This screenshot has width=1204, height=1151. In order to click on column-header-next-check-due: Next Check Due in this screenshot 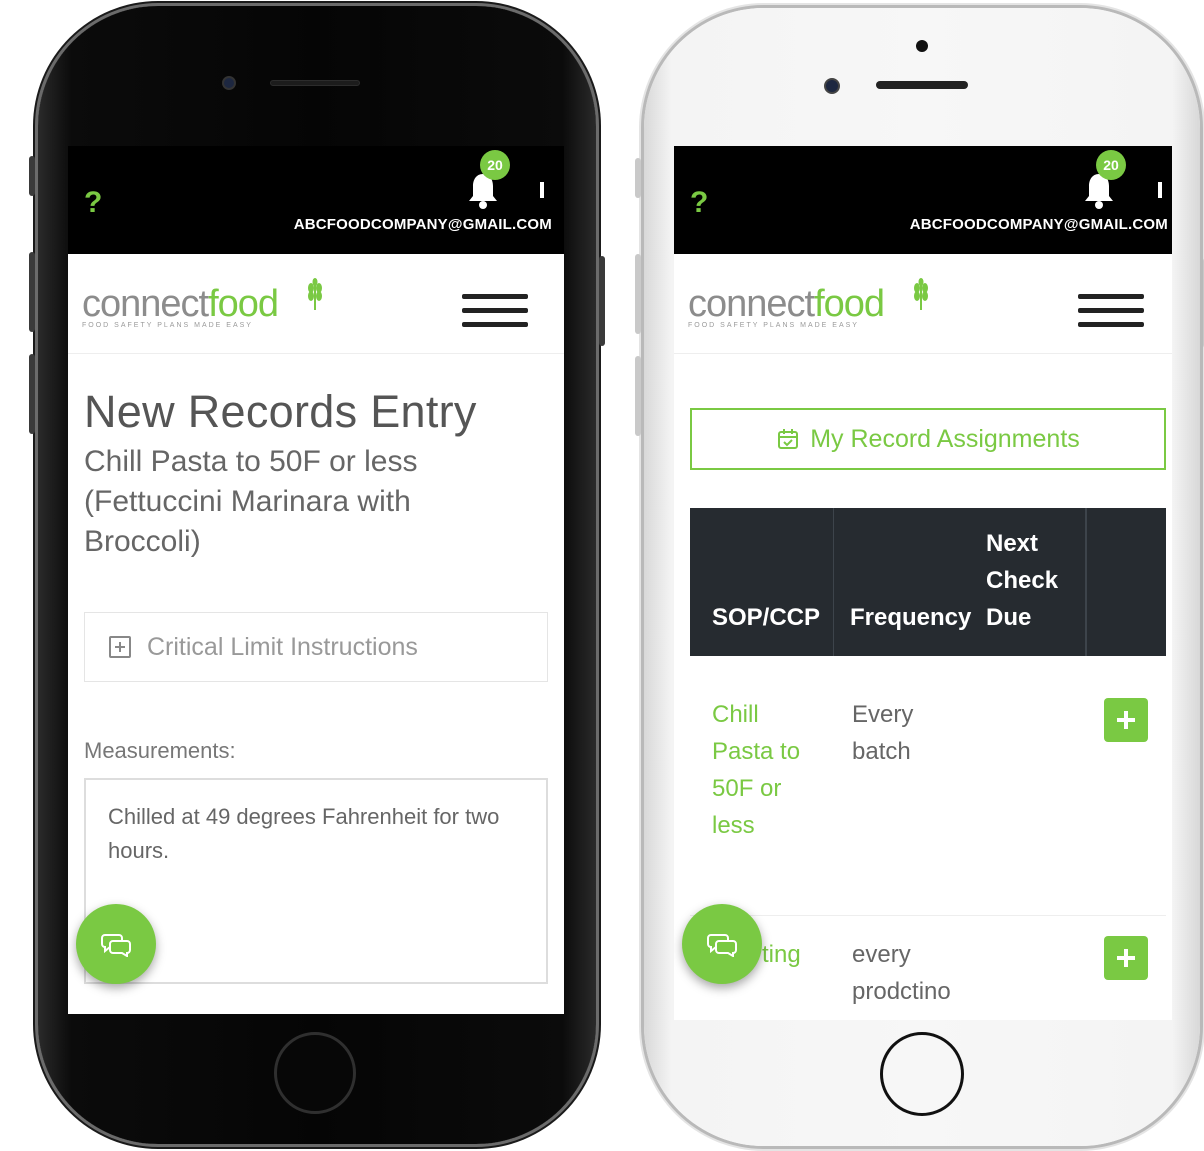, I will do `click(1028, 582)`.